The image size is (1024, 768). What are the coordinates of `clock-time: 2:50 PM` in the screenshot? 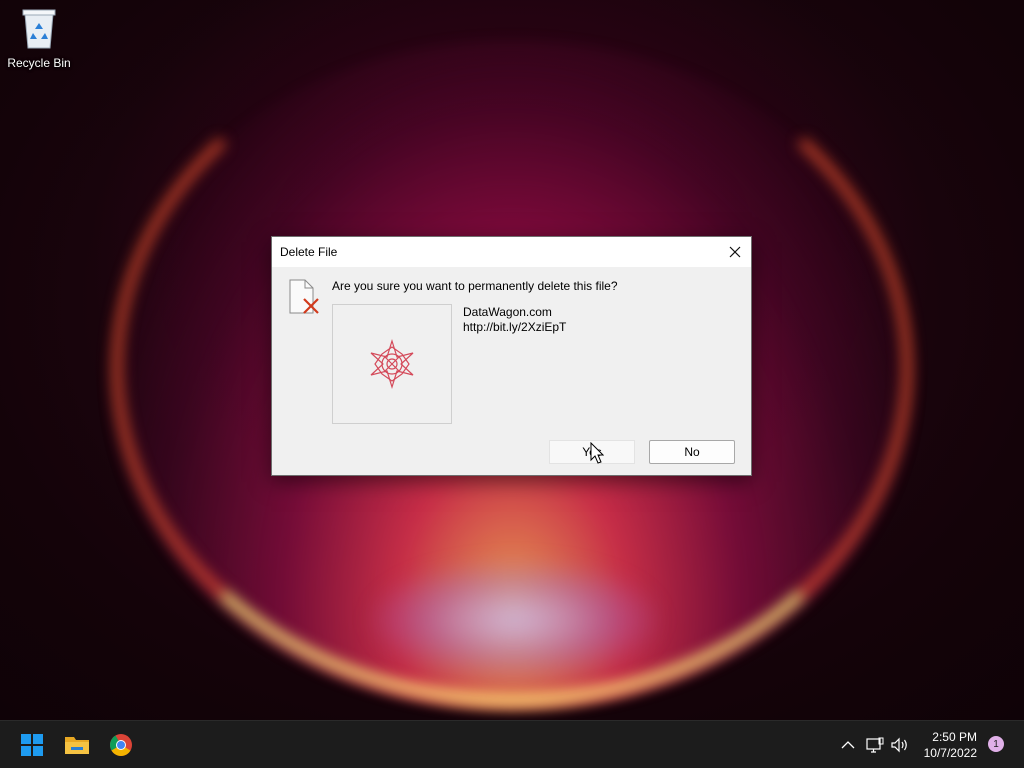 It's located at (954, 737).